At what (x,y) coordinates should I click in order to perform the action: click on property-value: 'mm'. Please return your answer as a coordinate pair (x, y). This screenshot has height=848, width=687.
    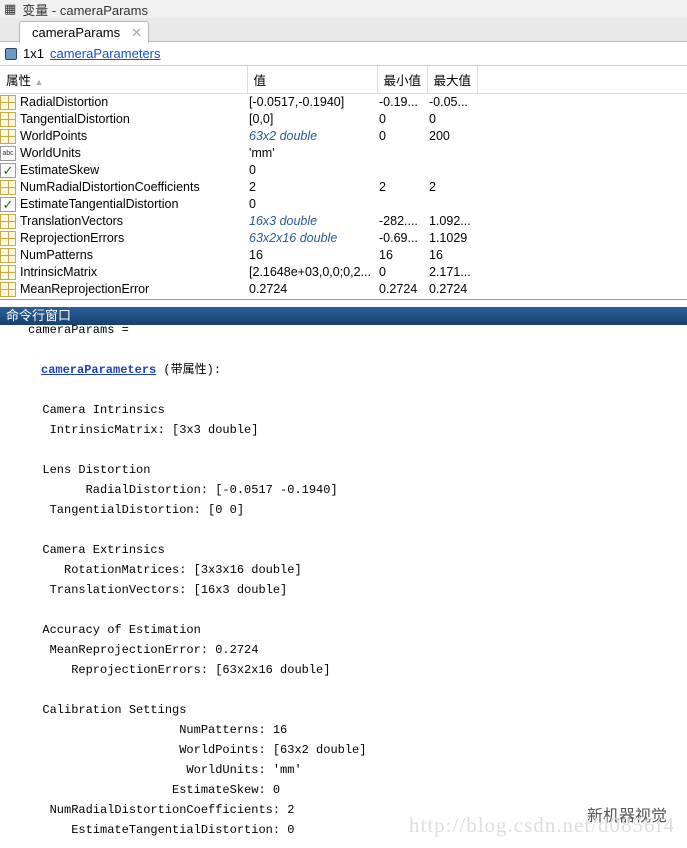
    Looking at the image, I should click on (312, 153).